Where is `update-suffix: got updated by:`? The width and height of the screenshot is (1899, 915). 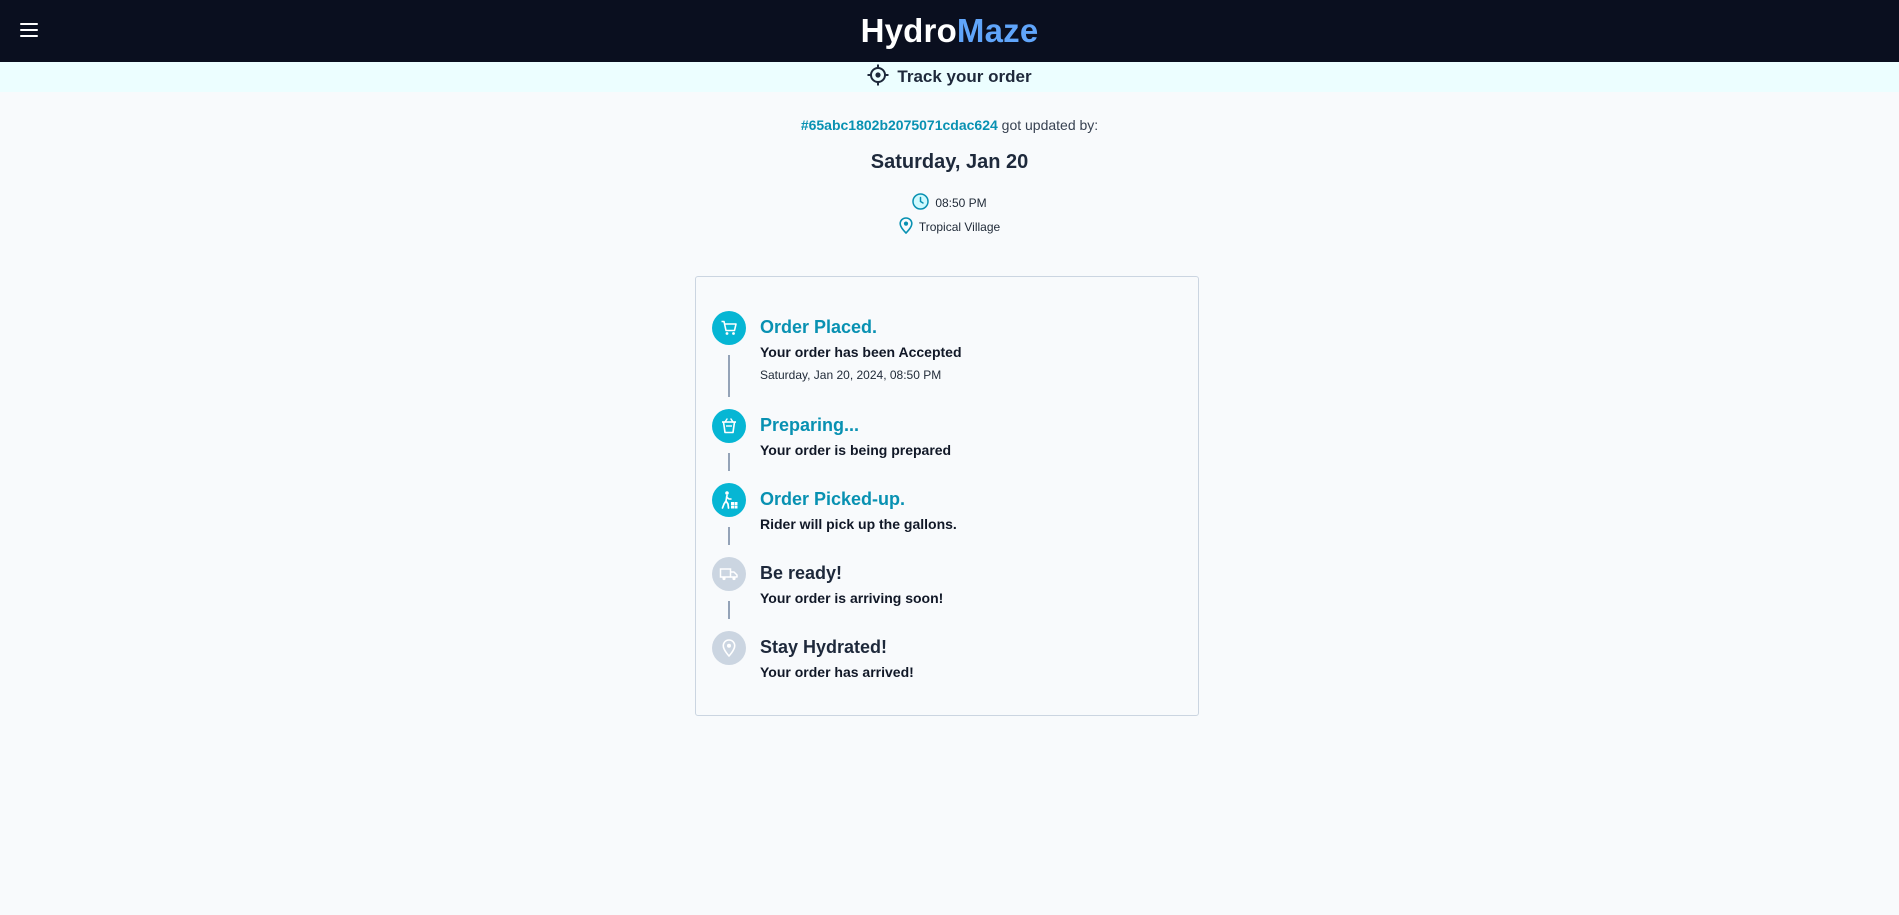
update-suffix: got updated by: is located at coordinates (1050, 125).